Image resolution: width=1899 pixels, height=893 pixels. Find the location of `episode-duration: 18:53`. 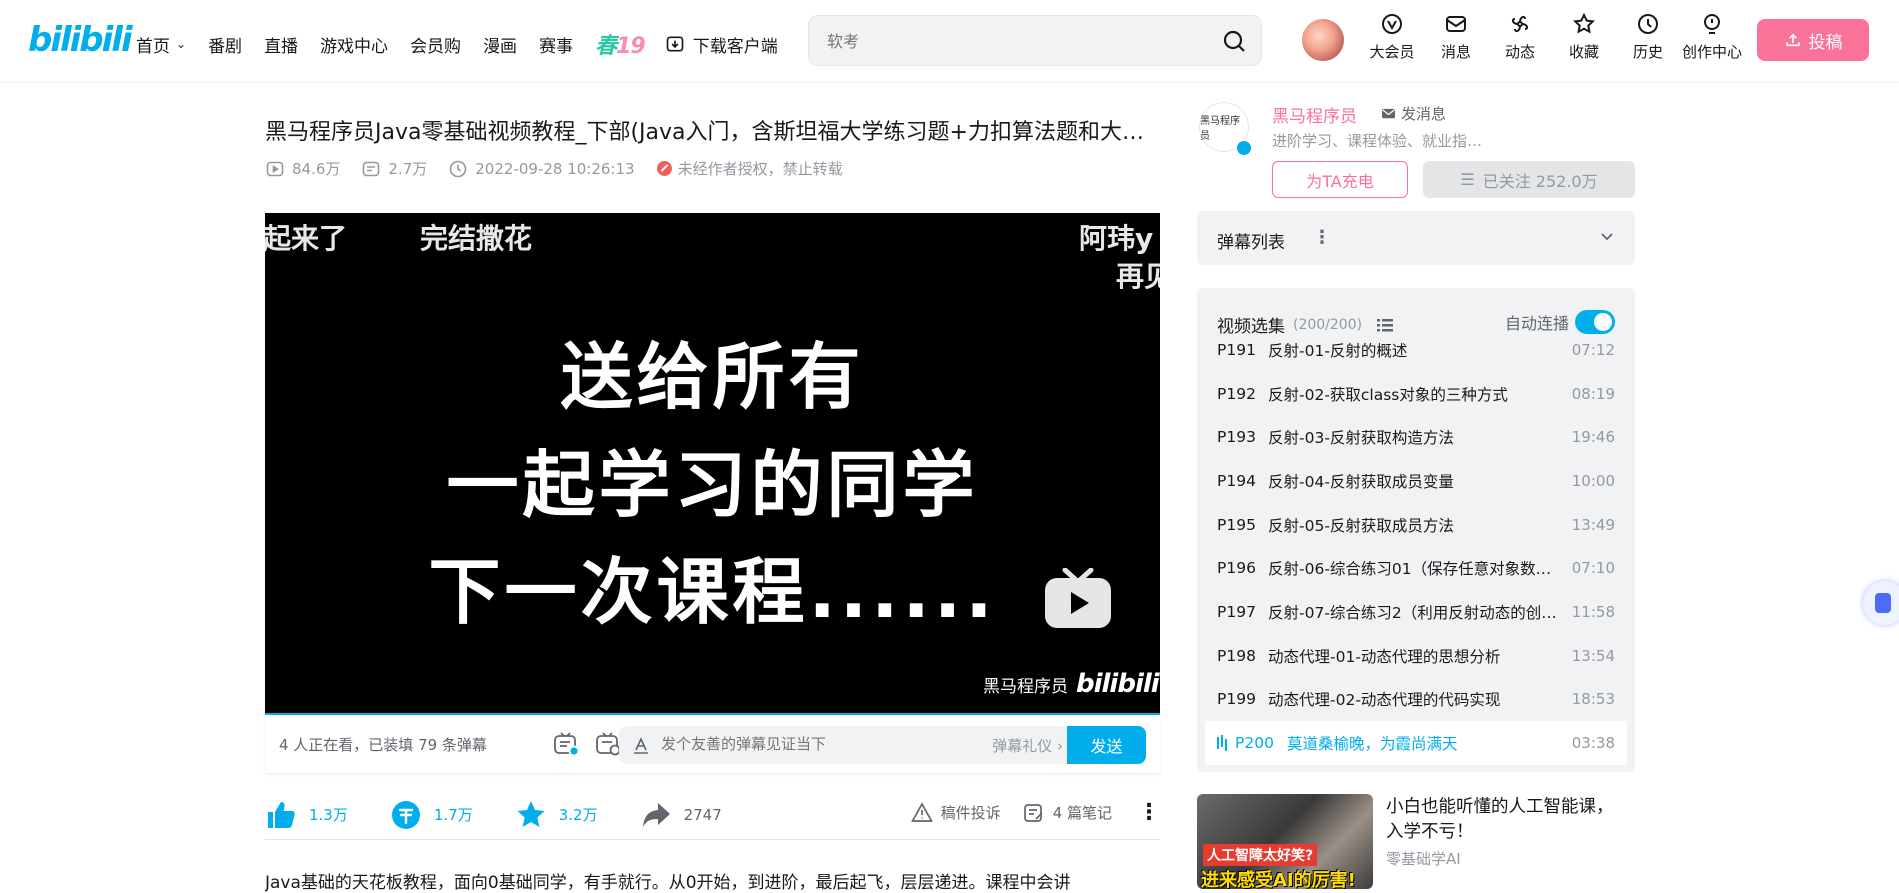

episode-duration: 18:53 is located at coordinates (1593, 699).